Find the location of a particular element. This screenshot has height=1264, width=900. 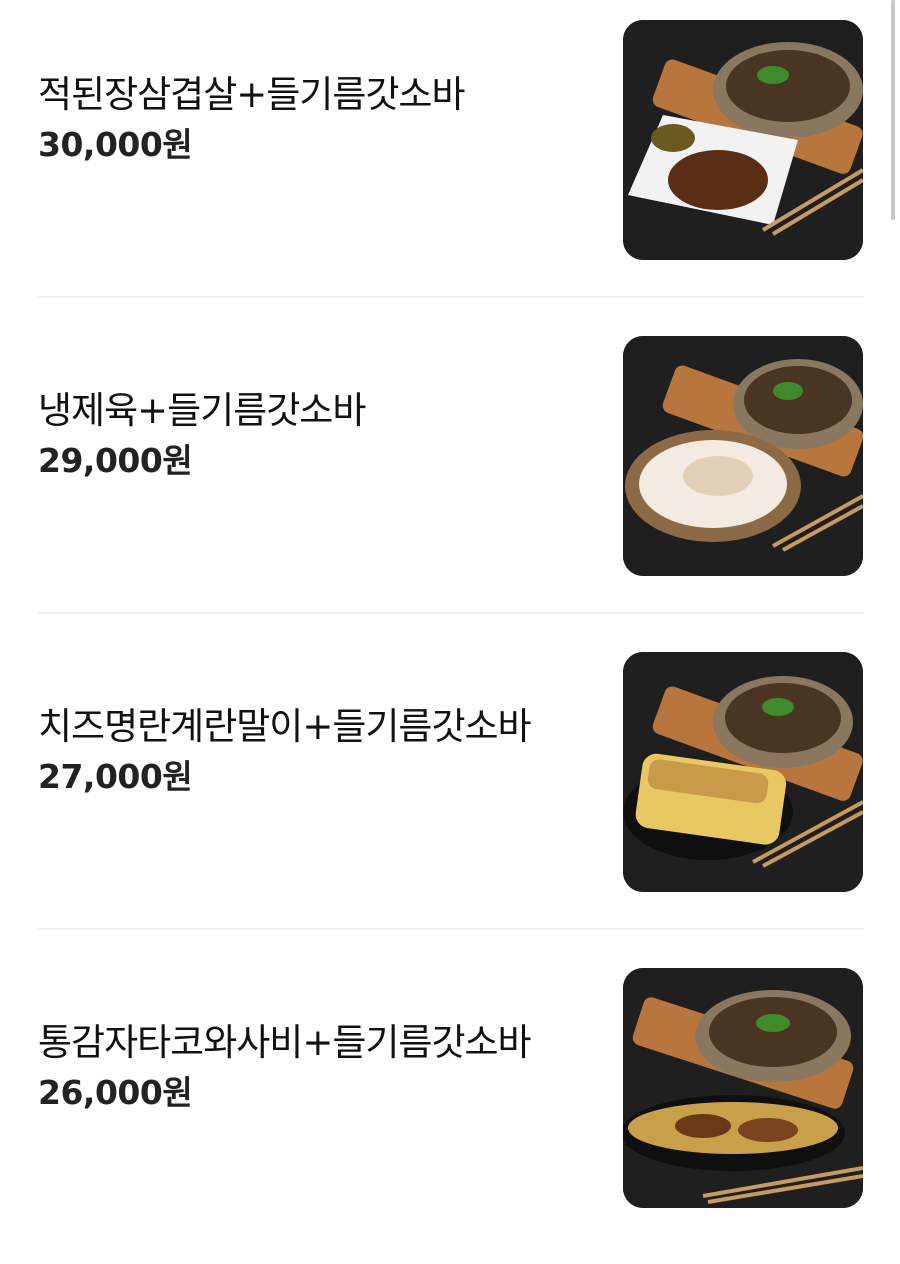

menu-item-name: 적된장삼겹살+들기름갓소바 is located at coordinates (251, 94).